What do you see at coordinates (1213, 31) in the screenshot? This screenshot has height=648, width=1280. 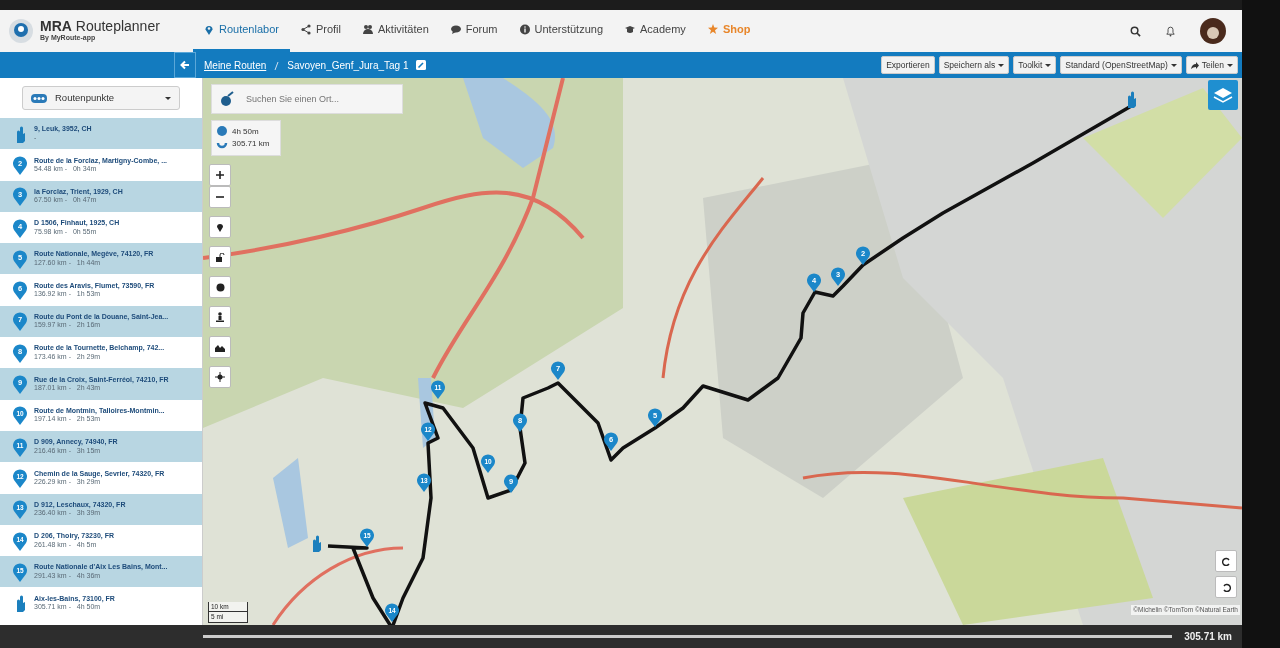 I see `avatar` at bounding box center [1213, 31].